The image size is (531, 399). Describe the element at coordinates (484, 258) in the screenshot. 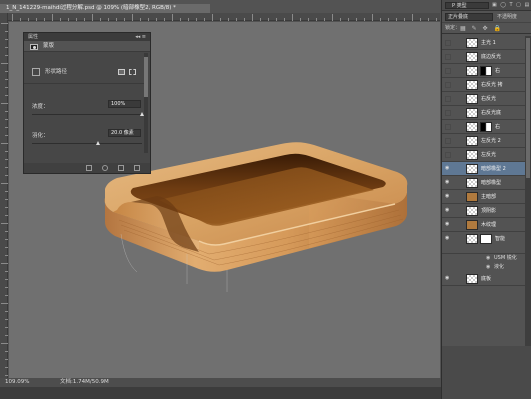

I see `smart-filter-item: ◉ USM 锐化` at that location.